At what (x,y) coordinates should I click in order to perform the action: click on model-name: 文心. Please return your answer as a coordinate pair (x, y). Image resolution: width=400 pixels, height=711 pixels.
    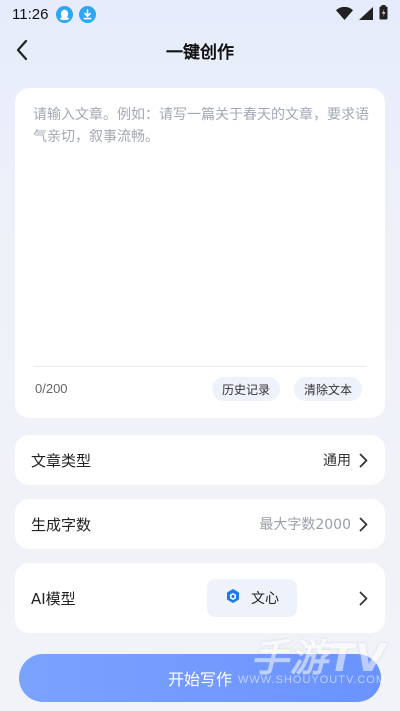
    Looking at the image, I should click on (265, 599).